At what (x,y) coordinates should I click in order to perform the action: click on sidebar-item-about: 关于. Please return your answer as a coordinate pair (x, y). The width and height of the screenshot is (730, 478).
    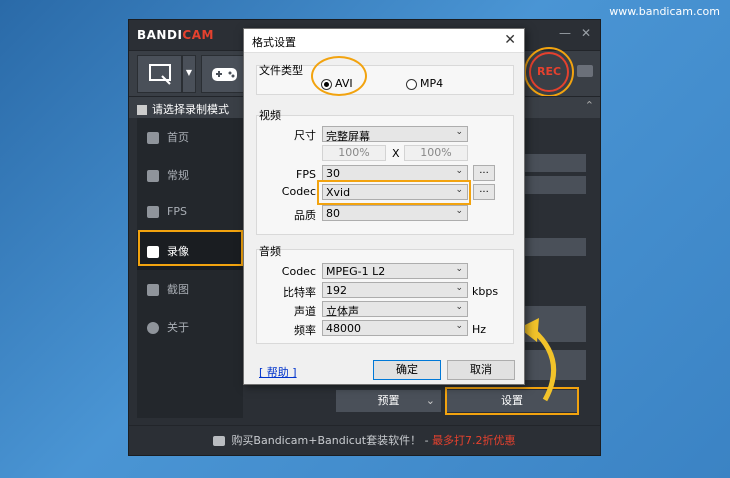
    Looking at the image, I should click on (190, 327).